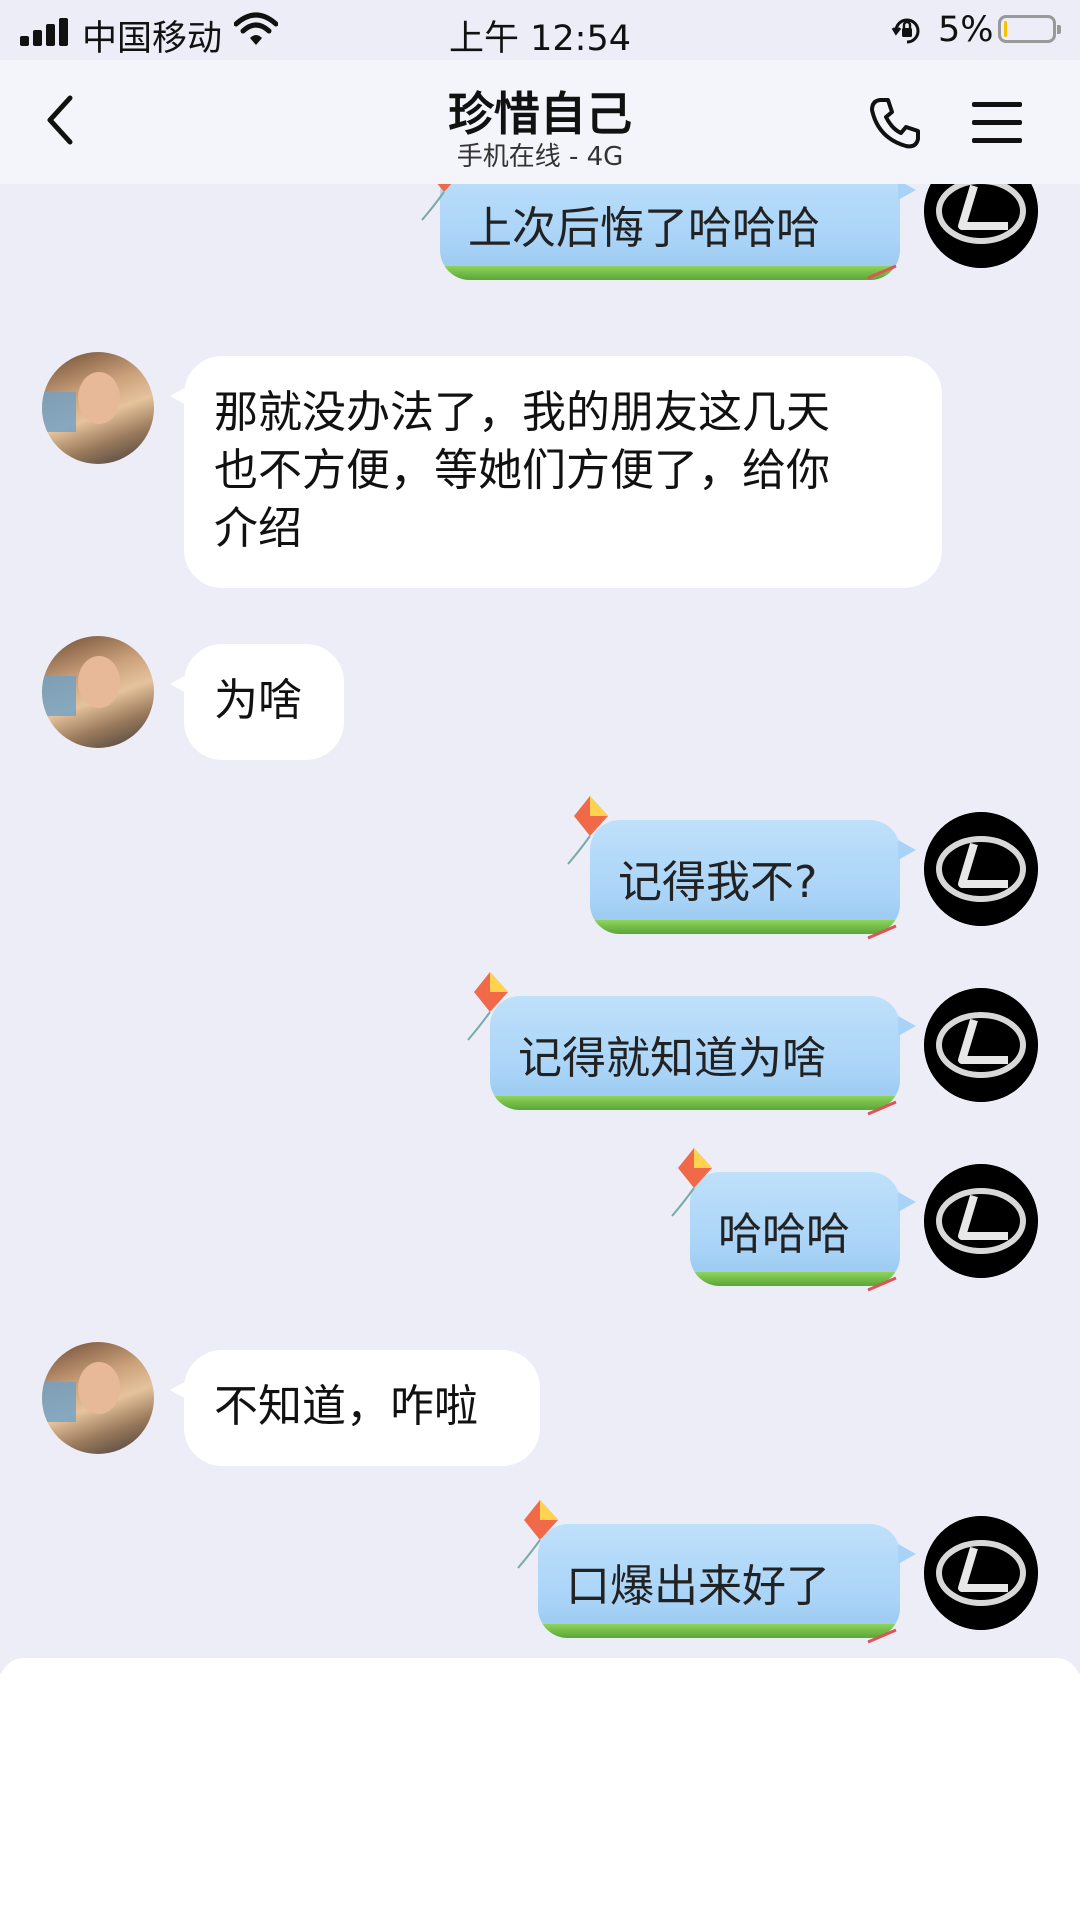 The width and height of the screenshot is (1080, 1921). Describe the element at coordinates (540, 30) in the screenshot. I see `status-bar: 中国移动 上午 12:54 5%` at that location.